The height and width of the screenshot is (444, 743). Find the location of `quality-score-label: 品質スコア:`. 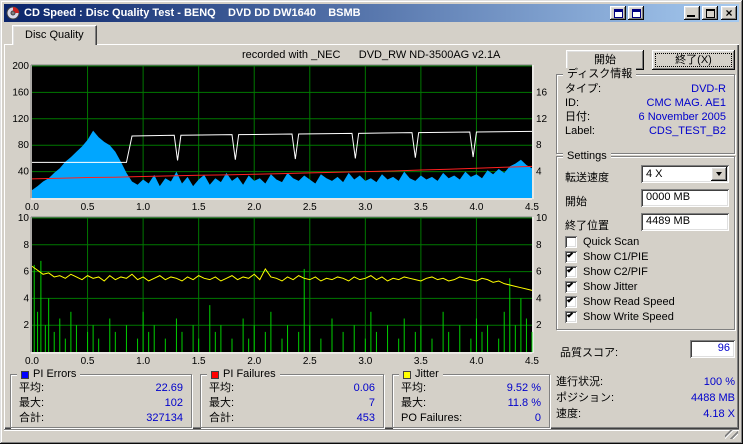

quality-score-label: 品質スコア: is located at coordinates (589, 353).